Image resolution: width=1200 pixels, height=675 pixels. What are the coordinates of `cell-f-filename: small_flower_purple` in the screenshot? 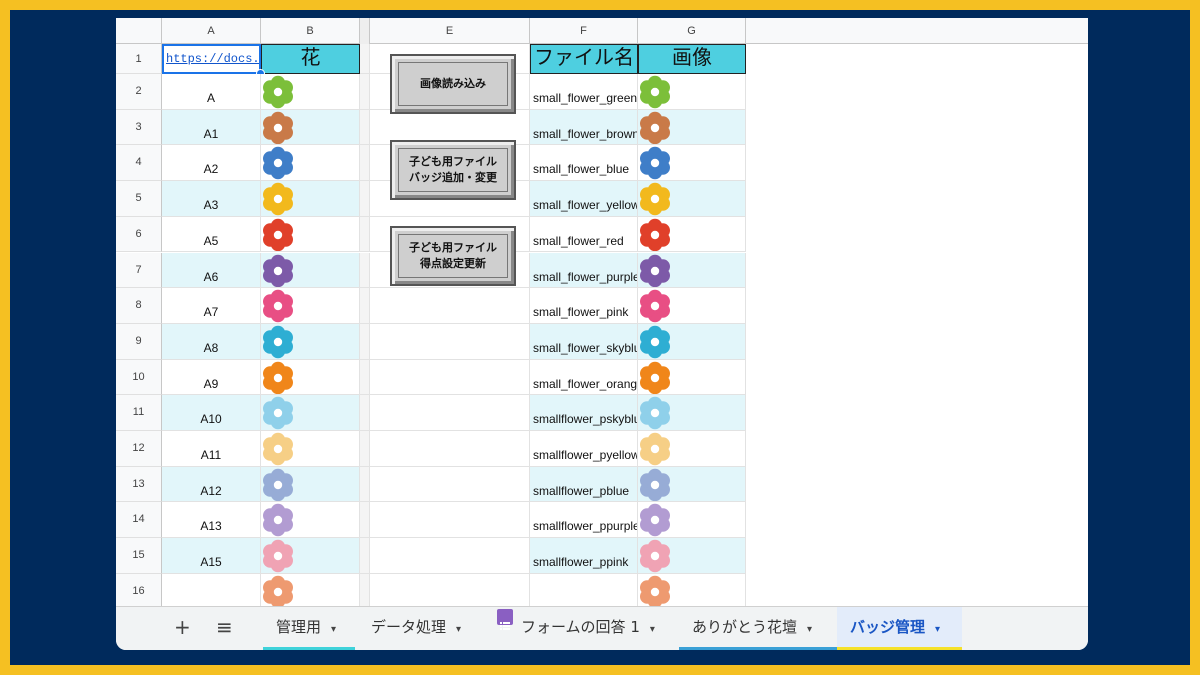 It's located at (584, 270).